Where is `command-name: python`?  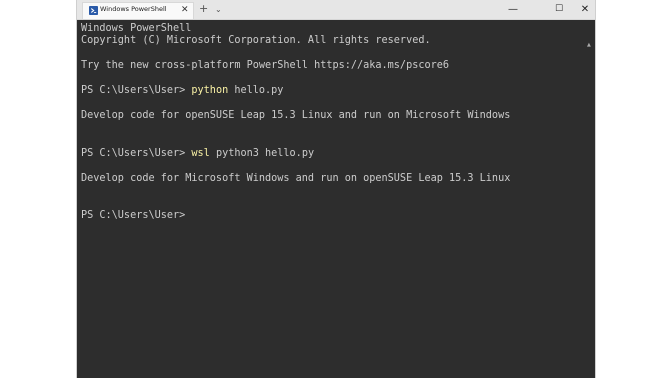
command-name: python is located at coordinates (210, 90).